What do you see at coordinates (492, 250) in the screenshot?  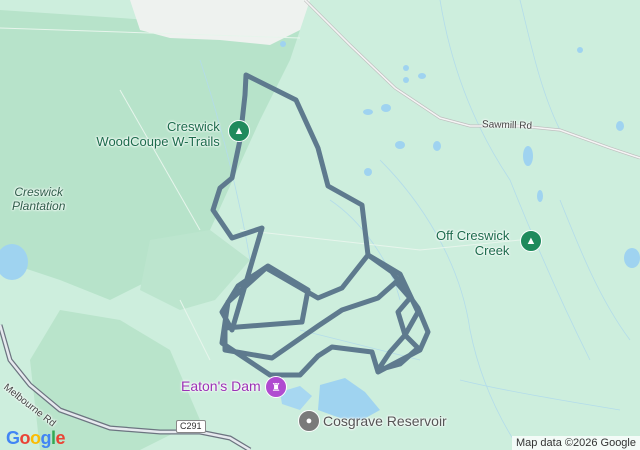 I see `place-label: Creek` at bounding box center [492, 250].